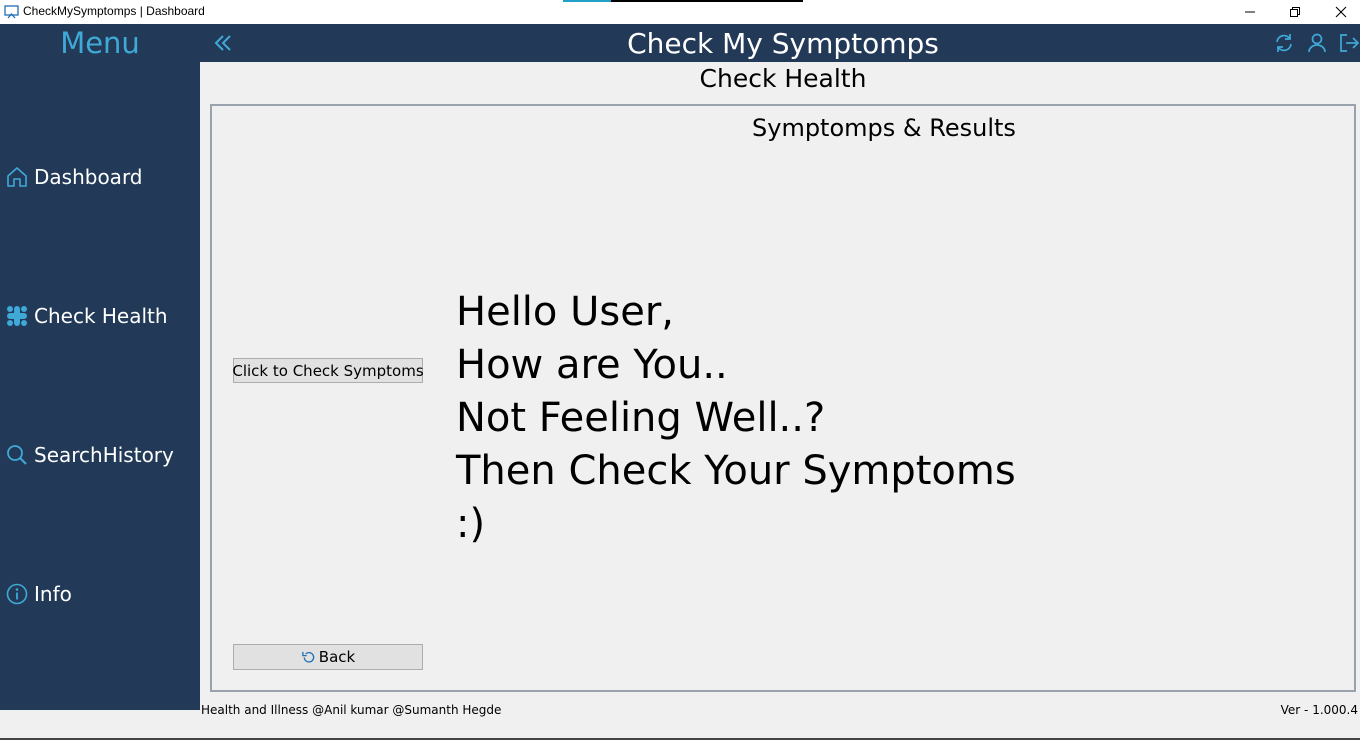  Describe the element at coordinates (12, 12) in the screenshot. I see `app-icon` at that location.